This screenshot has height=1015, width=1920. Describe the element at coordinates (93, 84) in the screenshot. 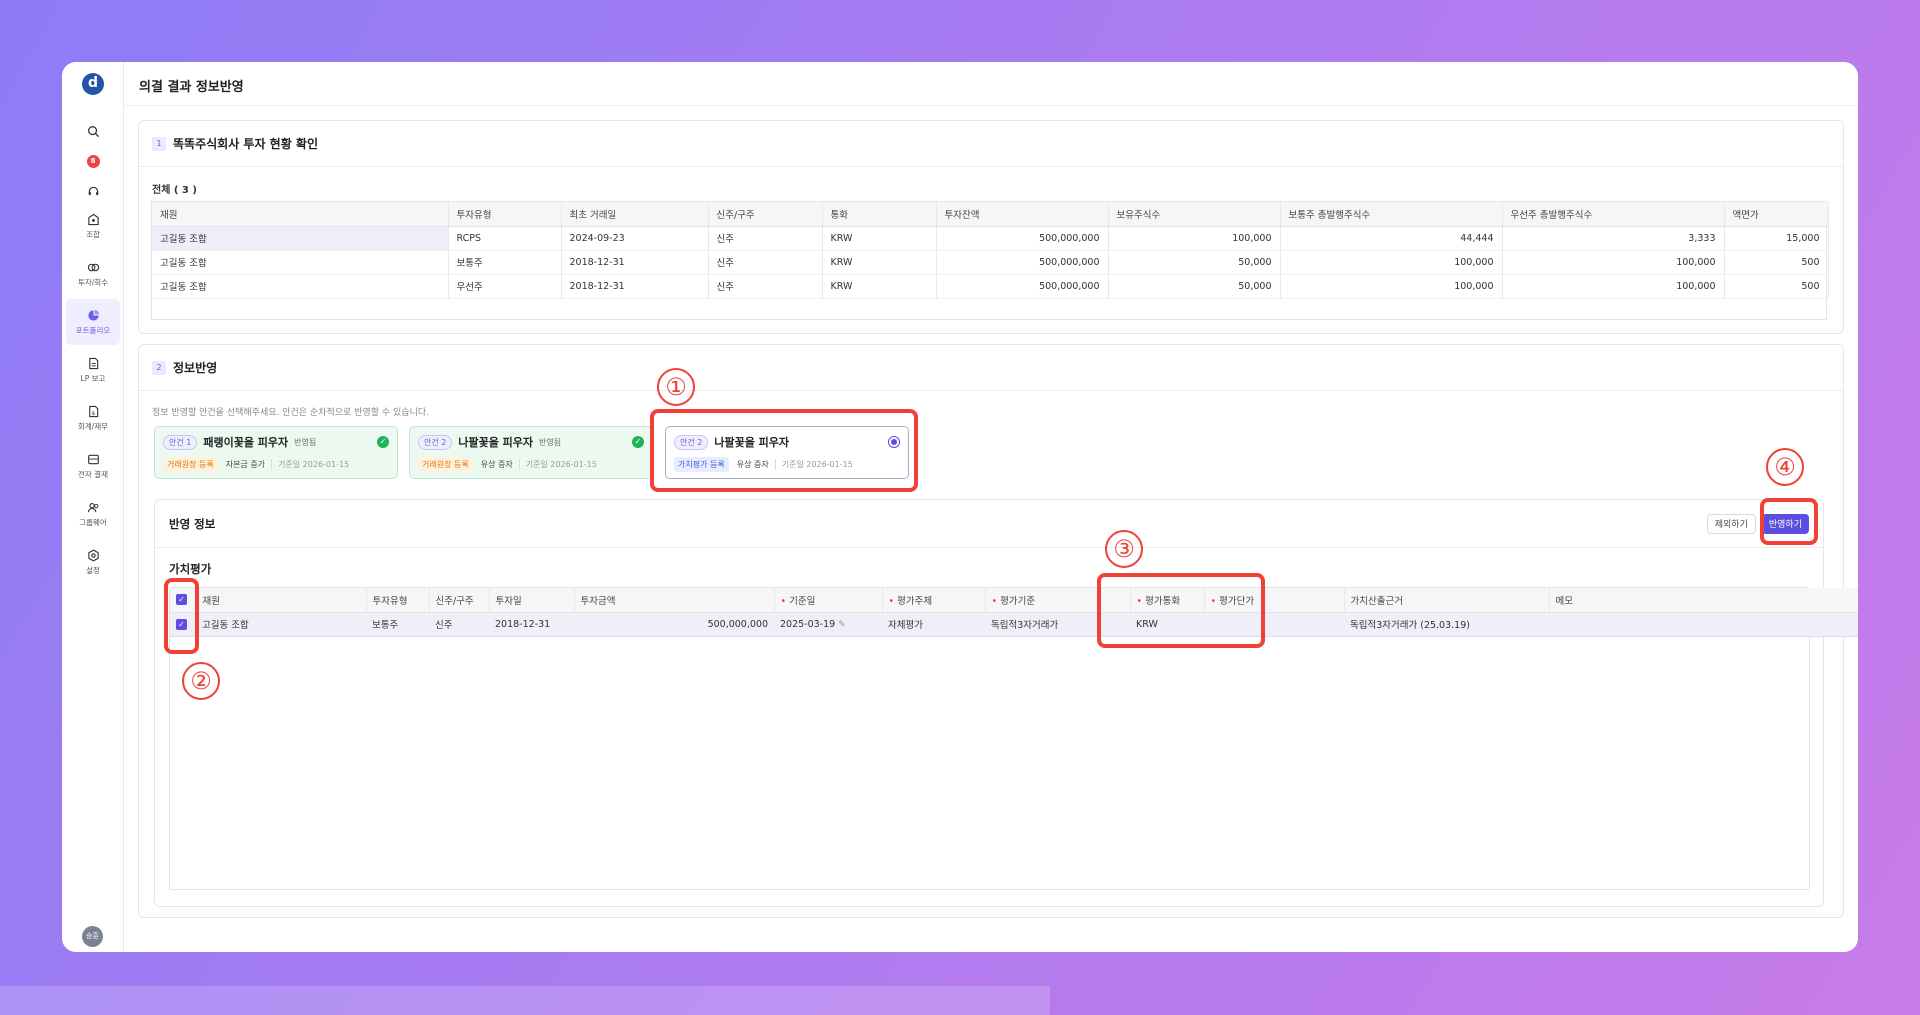

I see `app-logo: d` at that location.